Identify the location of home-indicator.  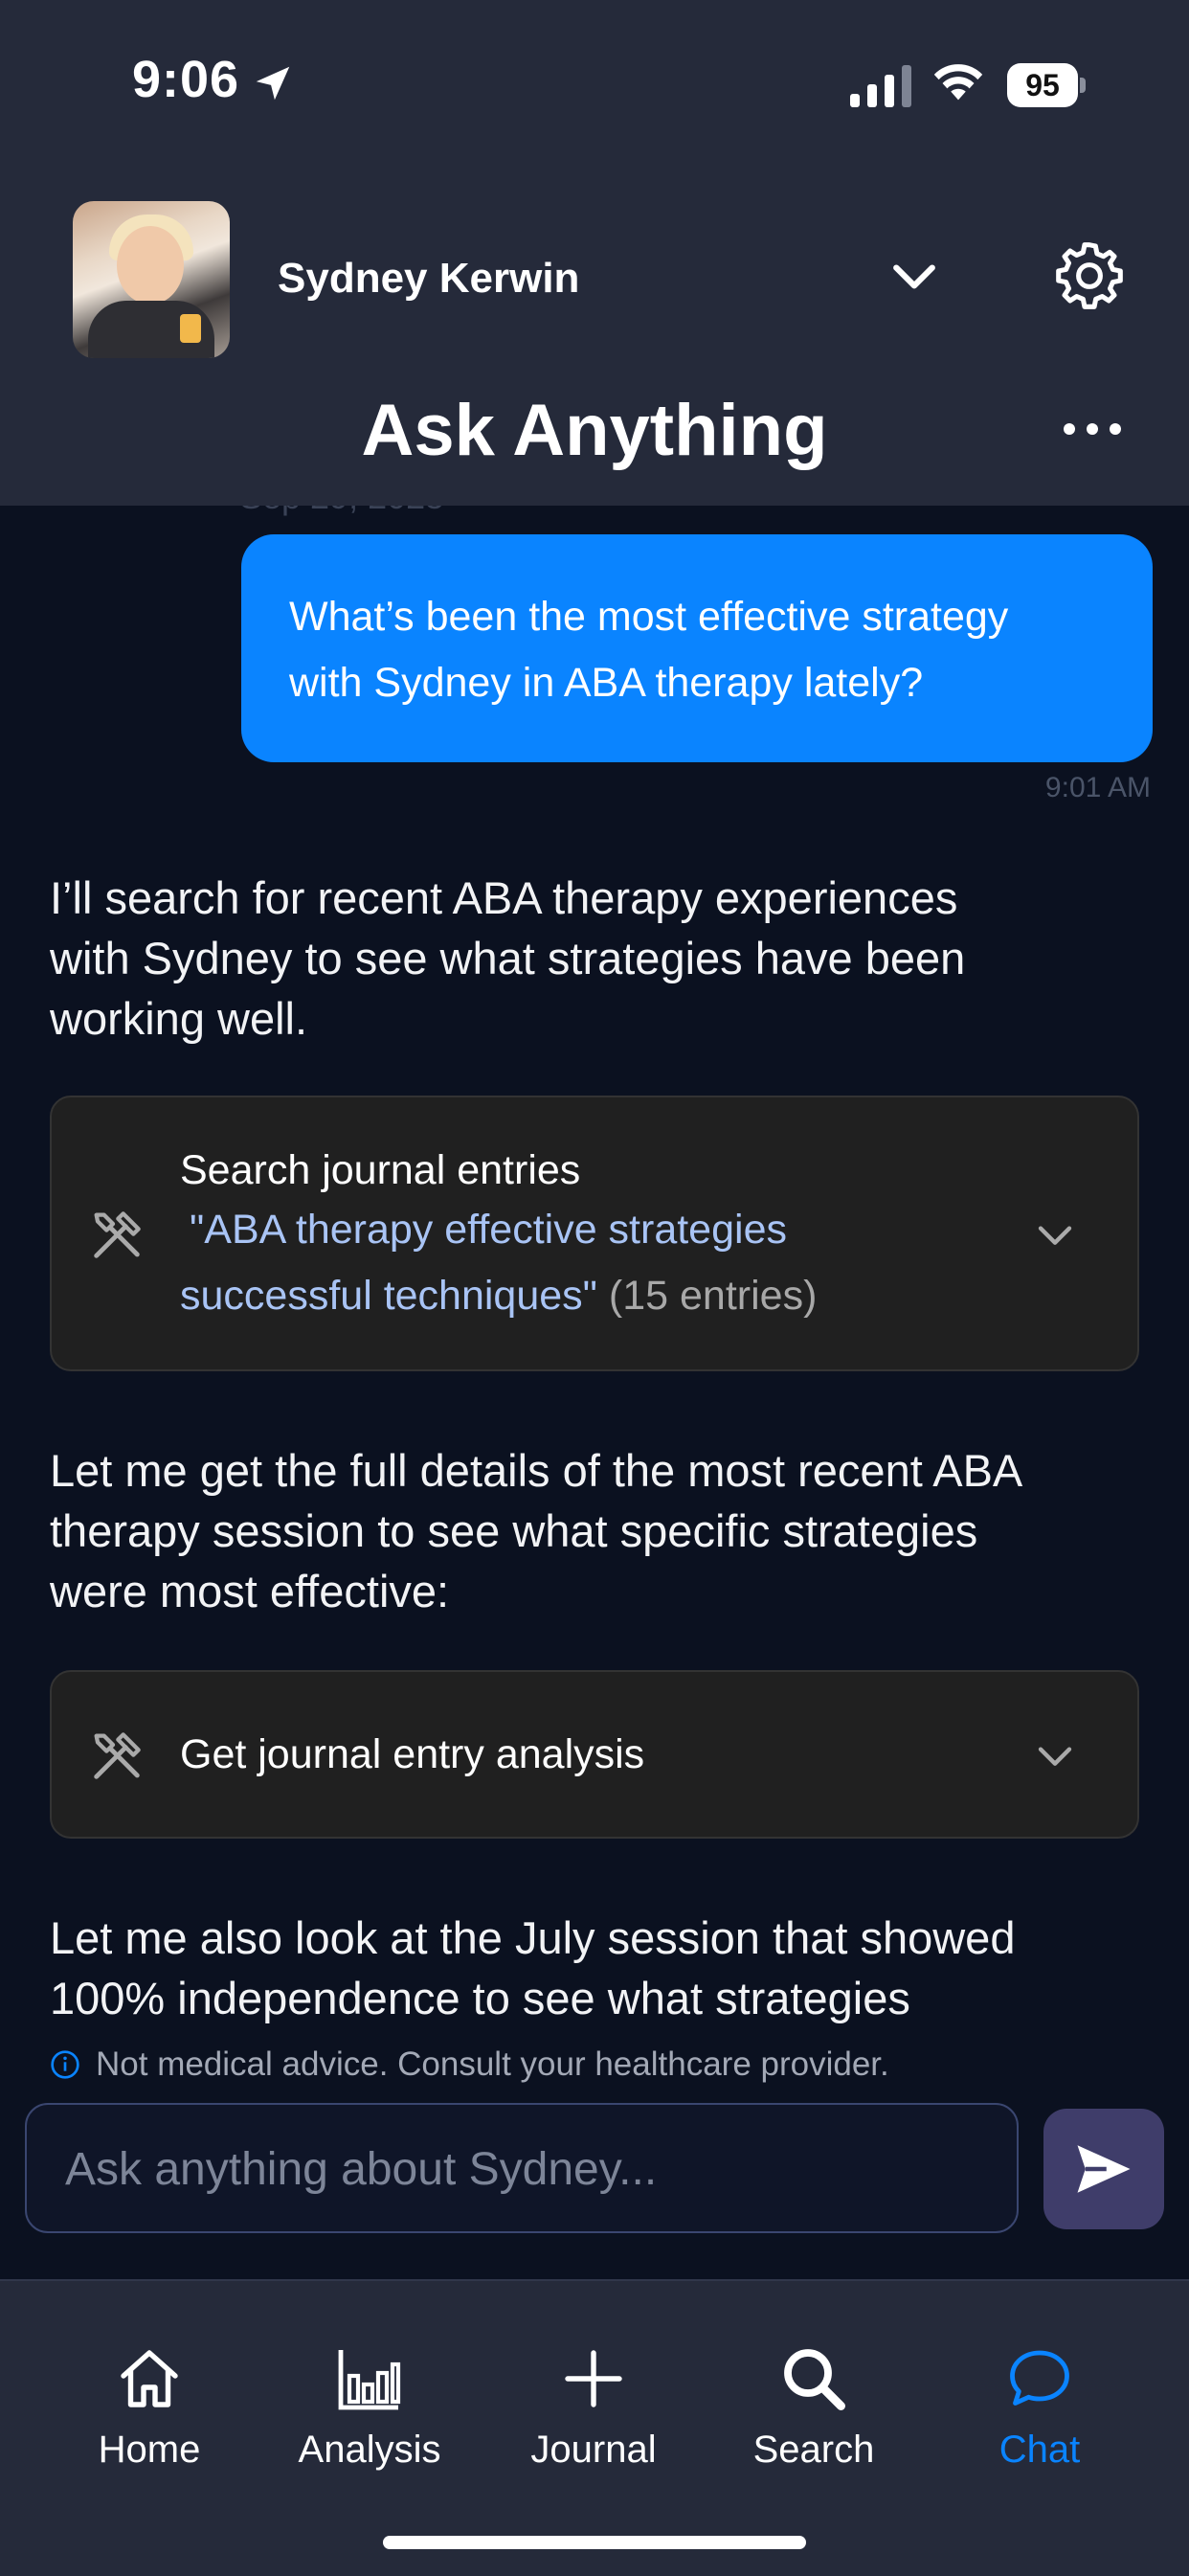
(594, 2542).